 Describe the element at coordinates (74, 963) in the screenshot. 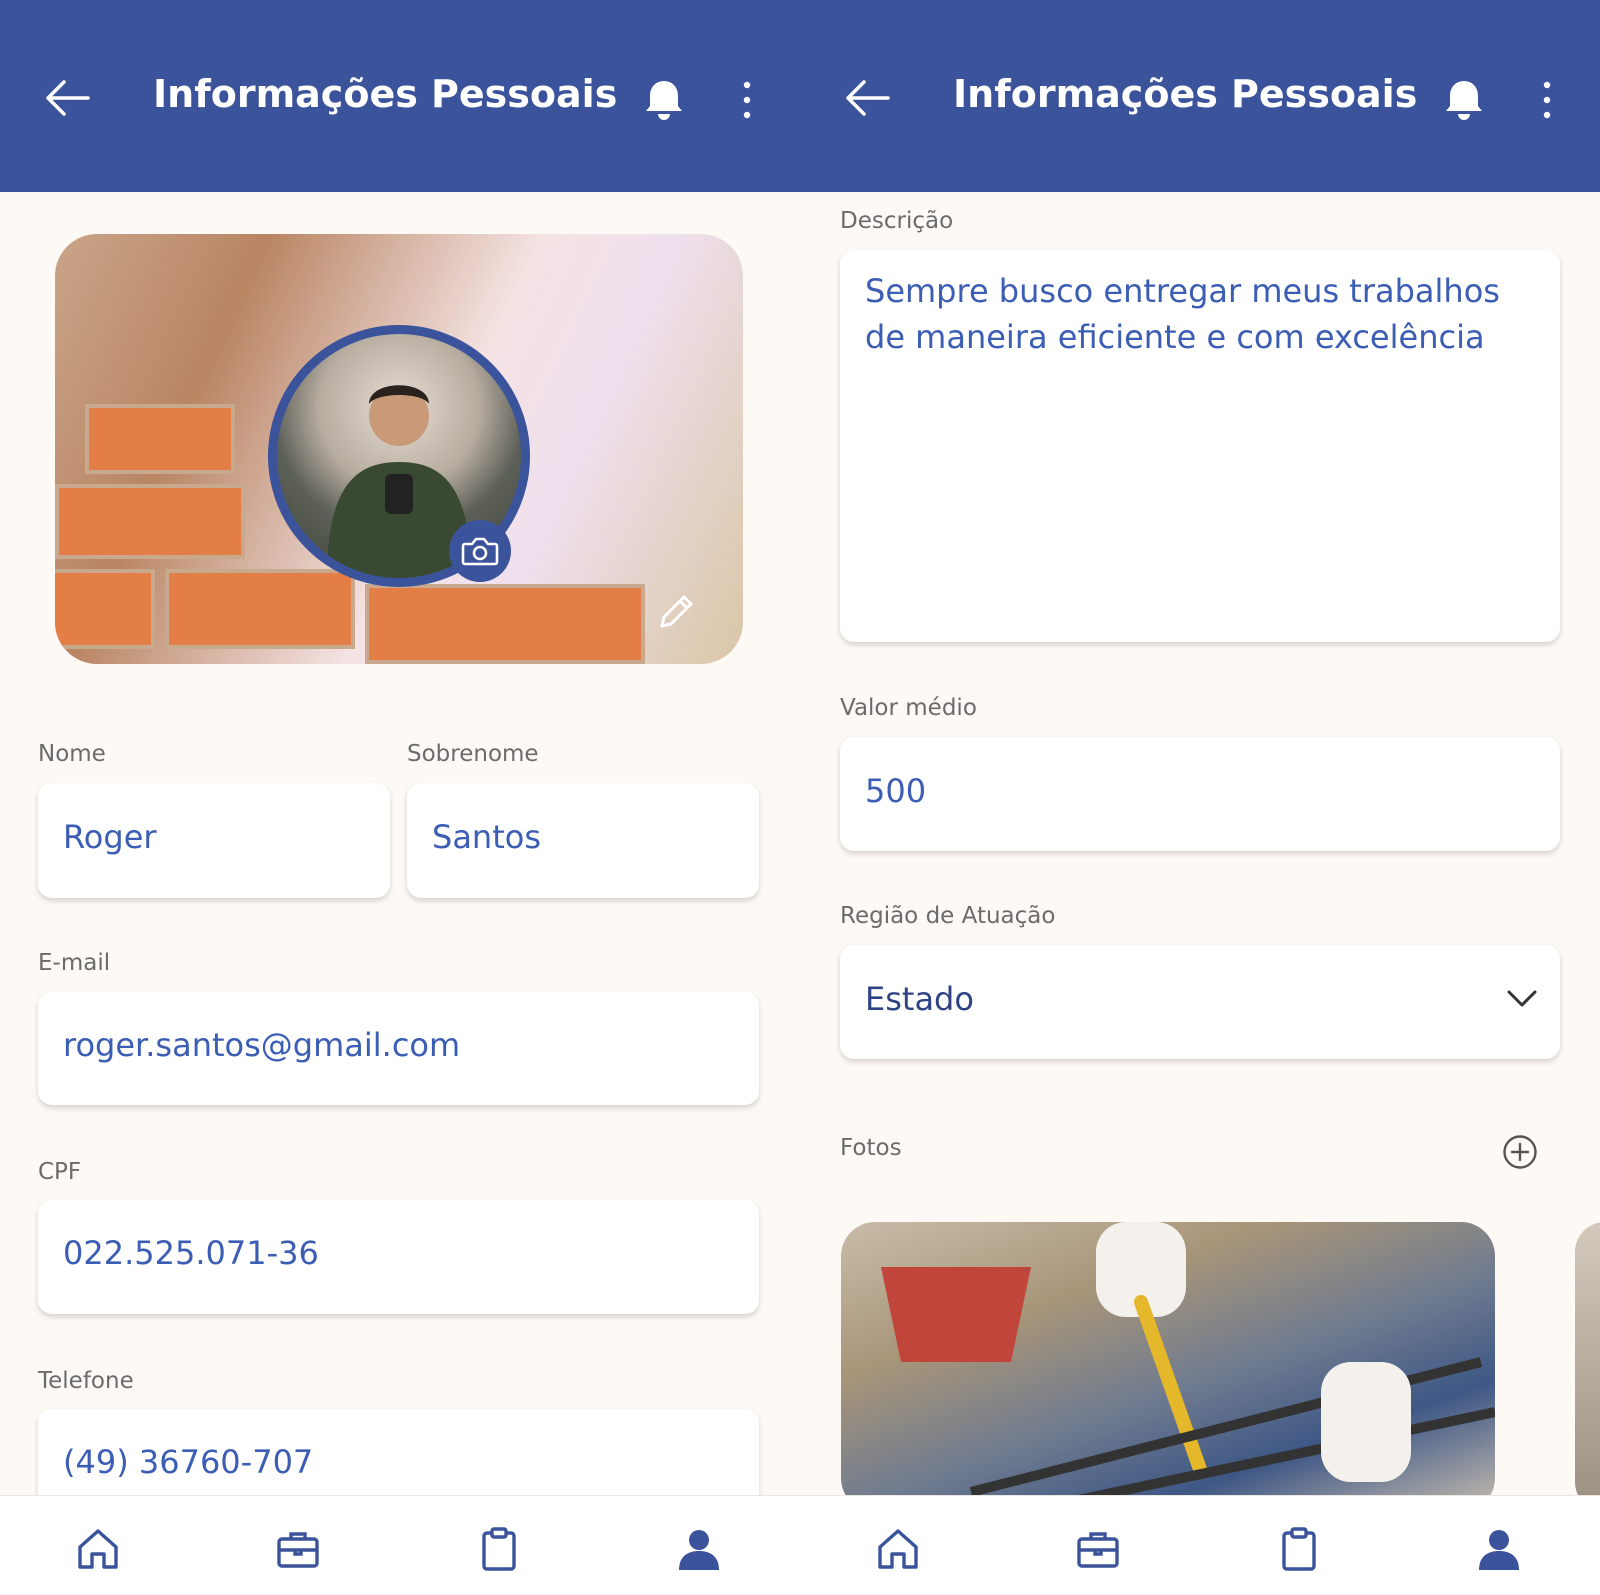

I see `email-label: E-mail` at that location.